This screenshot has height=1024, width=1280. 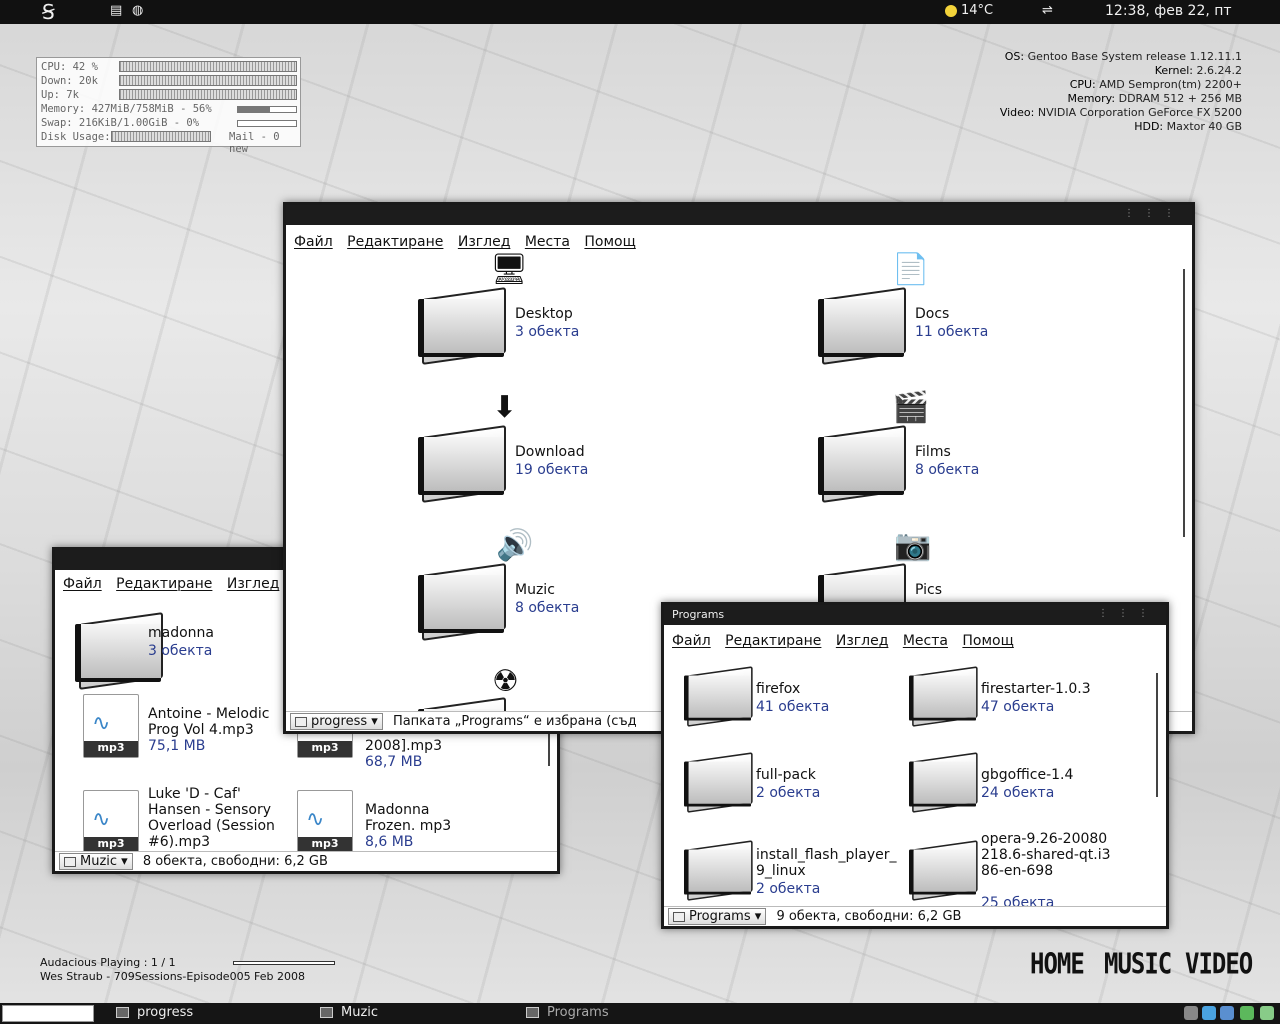 What do you see at coordinates (213, 722) in the screenshot?
I see `item-name: Antoine - Melodic Prog Vol 4.mp3` at bounding box center [213, 722].